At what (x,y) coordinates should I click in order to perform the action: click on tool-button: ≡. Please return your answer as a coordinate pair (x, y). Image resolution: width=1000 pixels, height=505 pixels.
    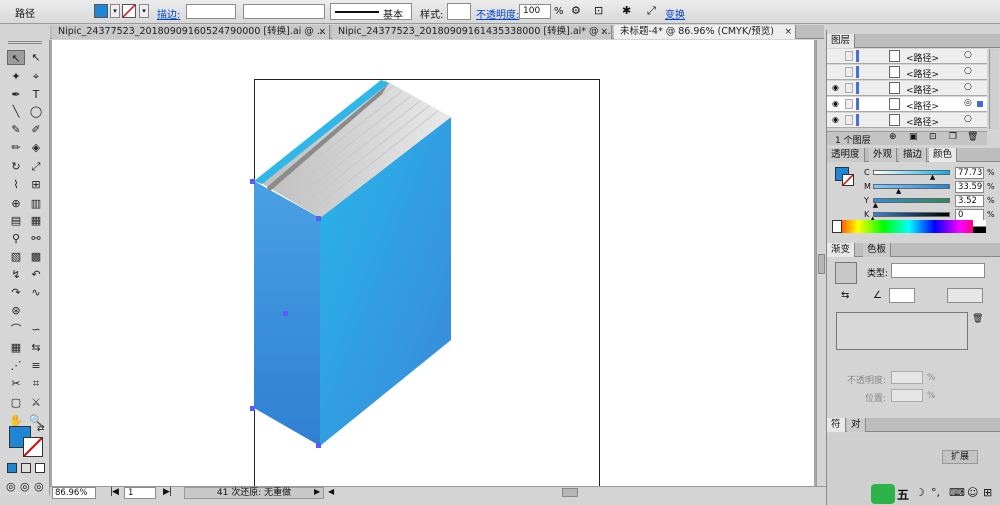
    Looking at the image, I should click on (36, 365).